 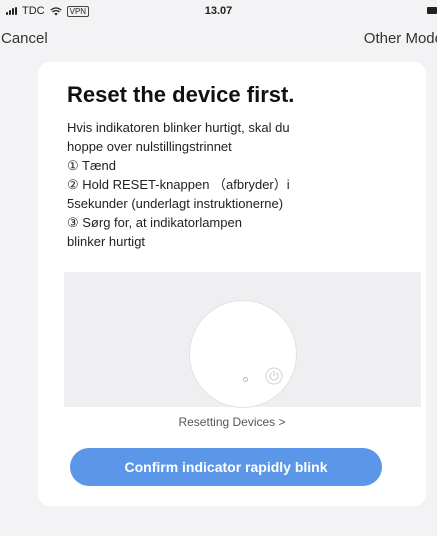 What do you see at coordinates (218, 40) in the screenshot?
I see `nav-bar: Cancel Other Mode` at bounding box center [218, 40].